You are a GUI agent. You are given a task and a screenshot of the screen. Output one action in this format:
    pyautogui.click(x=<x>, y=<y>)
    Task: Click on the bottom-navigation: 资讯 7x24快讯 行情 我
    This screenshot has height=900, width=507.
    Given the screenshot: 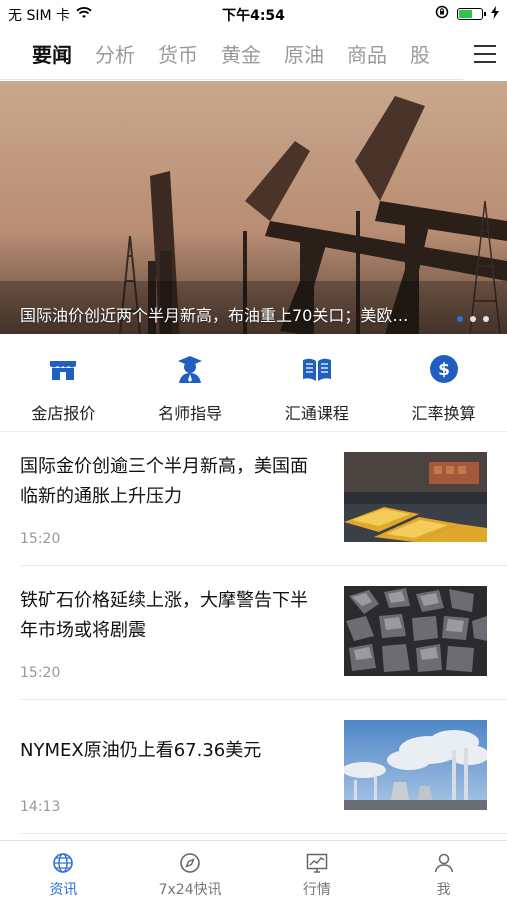 What is the action you would take?
    pyautogui.click(x=253, y=870)
    